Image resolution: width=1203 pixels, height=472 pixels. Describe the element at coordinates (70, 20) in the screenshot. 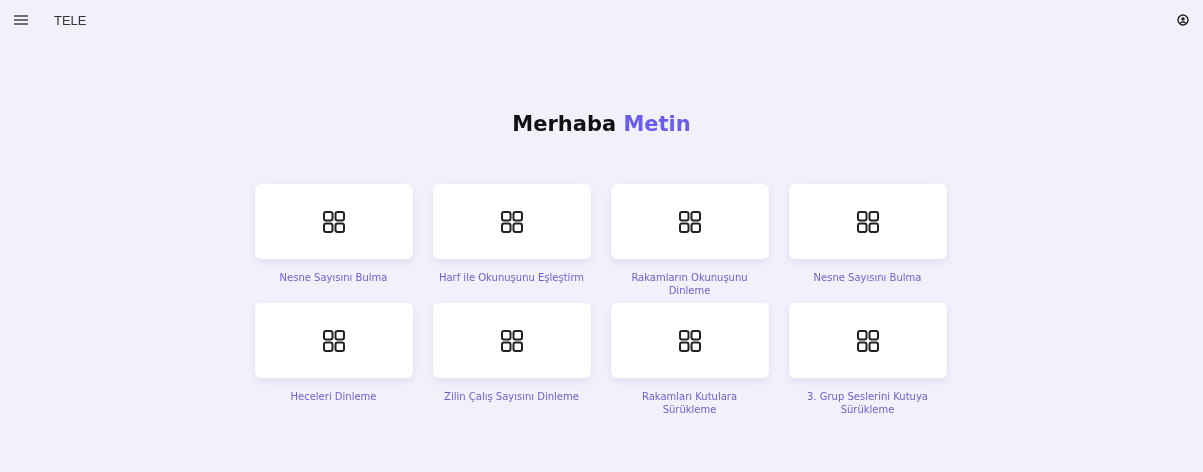

I see `app-title: TELE` at that location.